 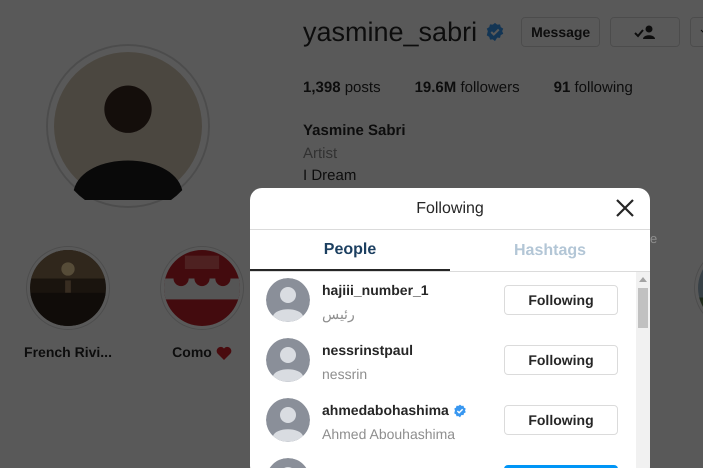 What do you see at coordinates (450, 208) in the screenshot?
I see `dialog-title: Following` at bounding box center [450, 208].